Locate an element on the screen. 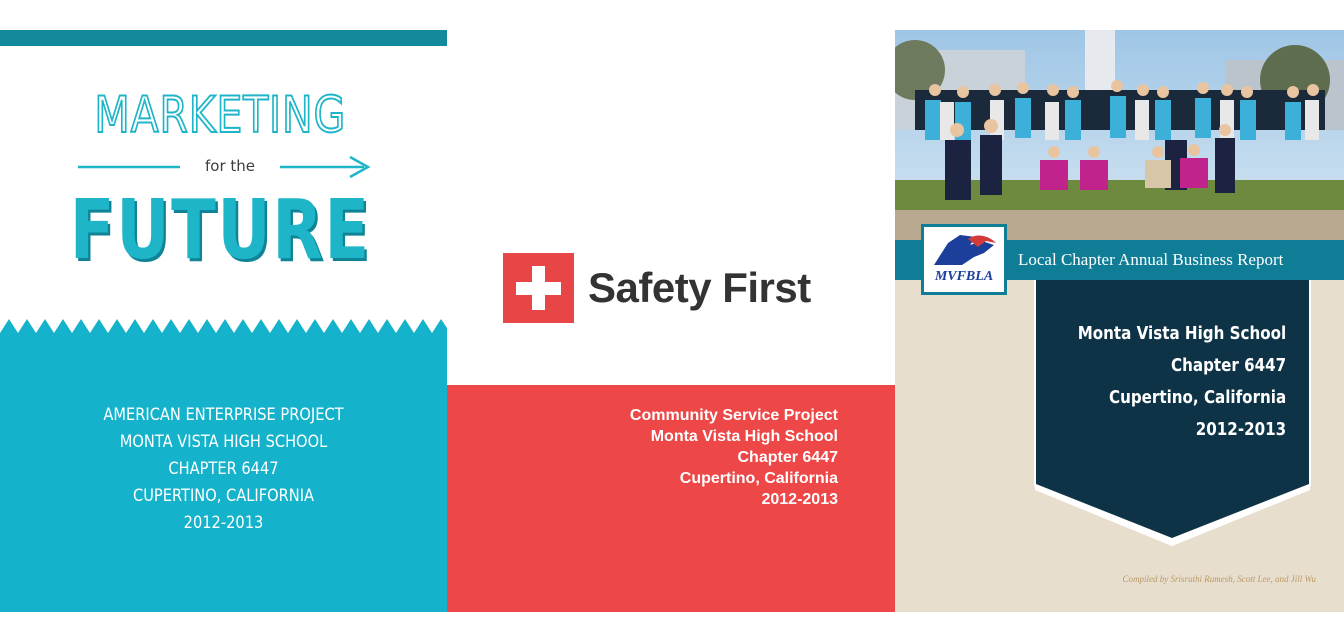 The height and width of the screenshot is (643, 1344). red-cross-icon is located at coordinates (538, 288).